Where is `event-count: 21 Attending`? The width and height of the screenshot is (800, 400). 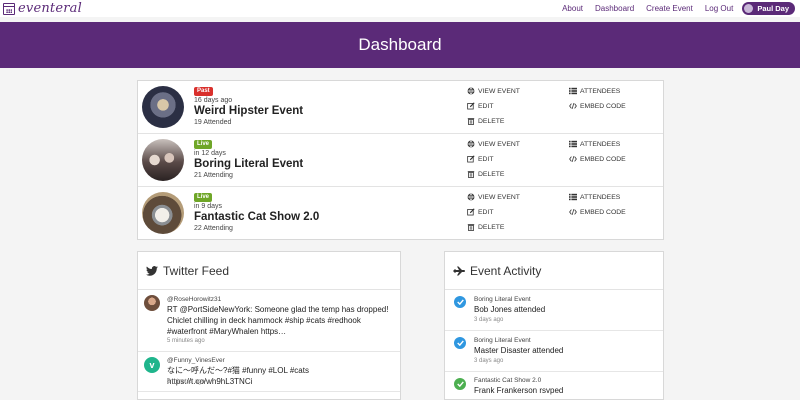
event-count: 21 Attending is located at coordinates (213, 175).